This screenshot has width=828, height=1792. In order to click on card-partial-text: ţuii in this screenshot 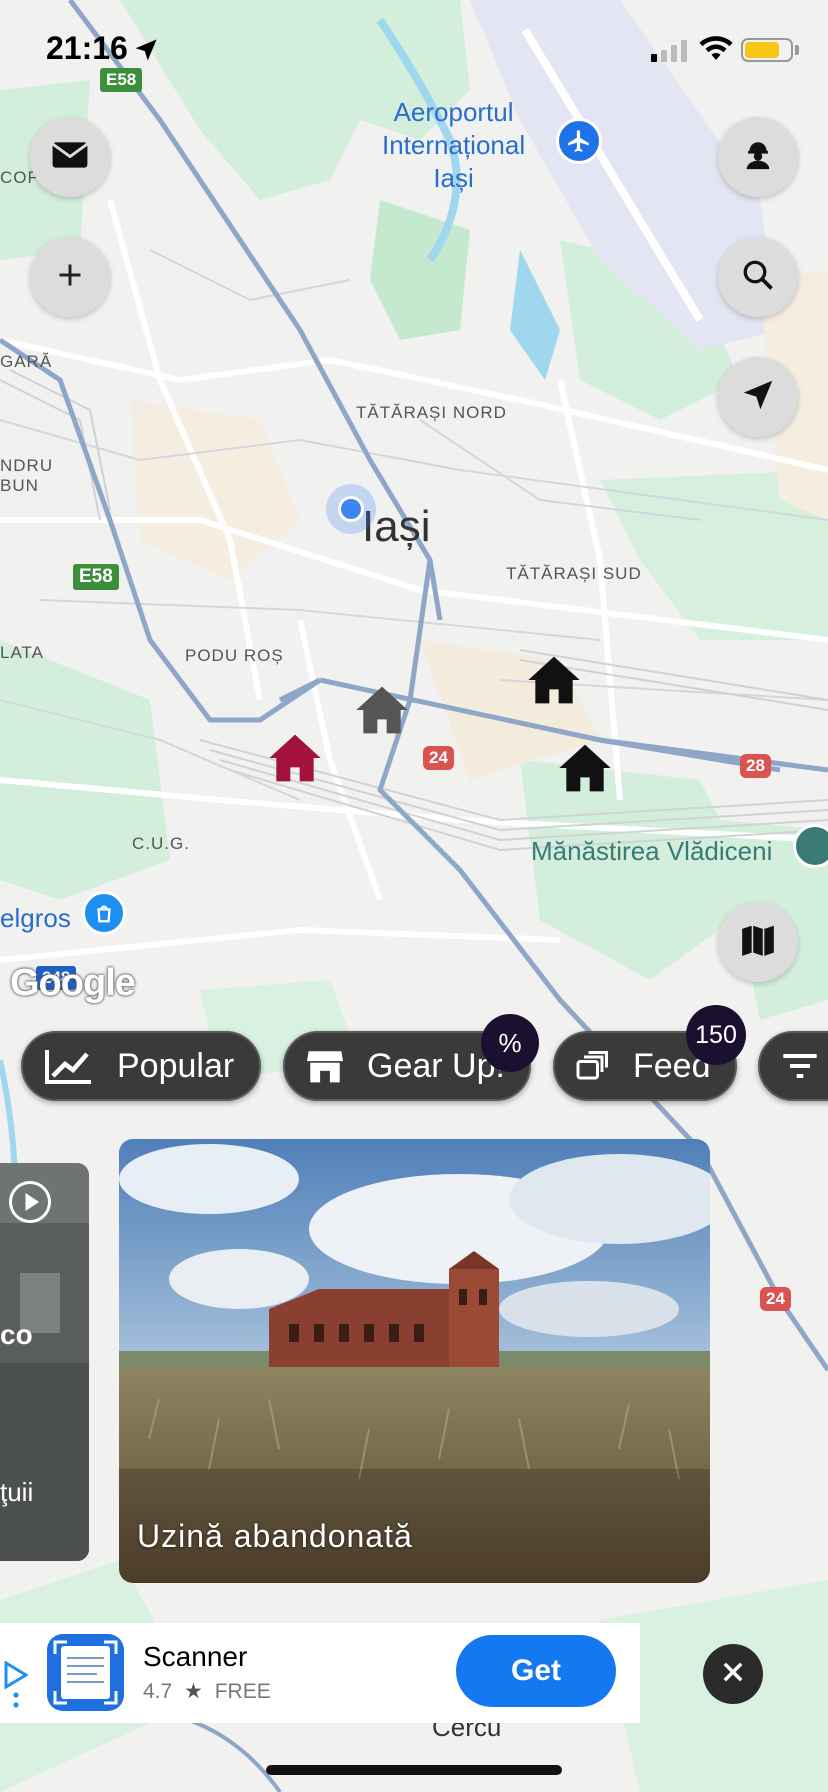, I will do `click(17, 1492)`.